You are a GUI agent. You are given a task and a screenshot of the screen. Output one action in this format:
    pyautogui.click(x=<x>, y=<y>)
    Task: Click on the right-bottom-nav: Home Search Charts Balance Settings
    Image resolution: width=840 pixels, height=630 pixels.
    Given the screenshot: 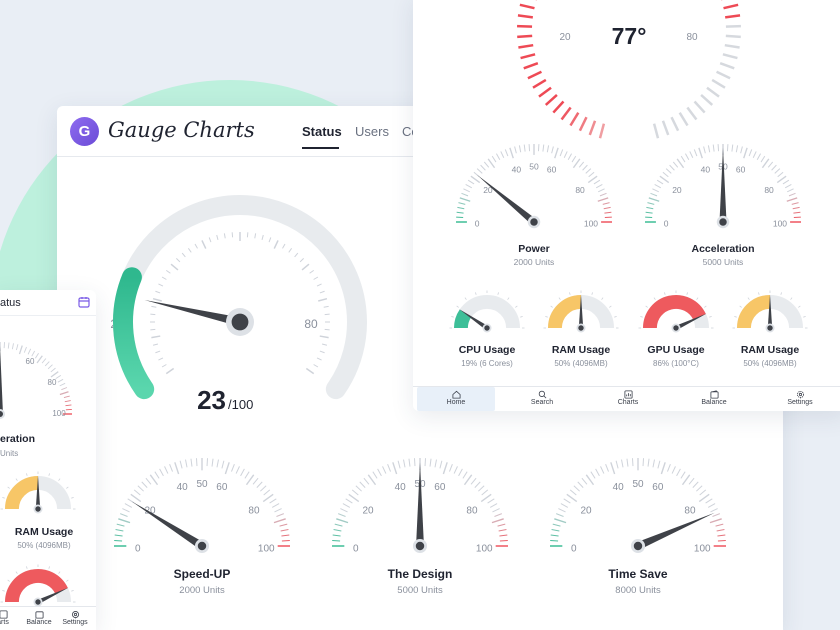 What is the action you would take?
    pyautogui.click(x=626, y=398)
    